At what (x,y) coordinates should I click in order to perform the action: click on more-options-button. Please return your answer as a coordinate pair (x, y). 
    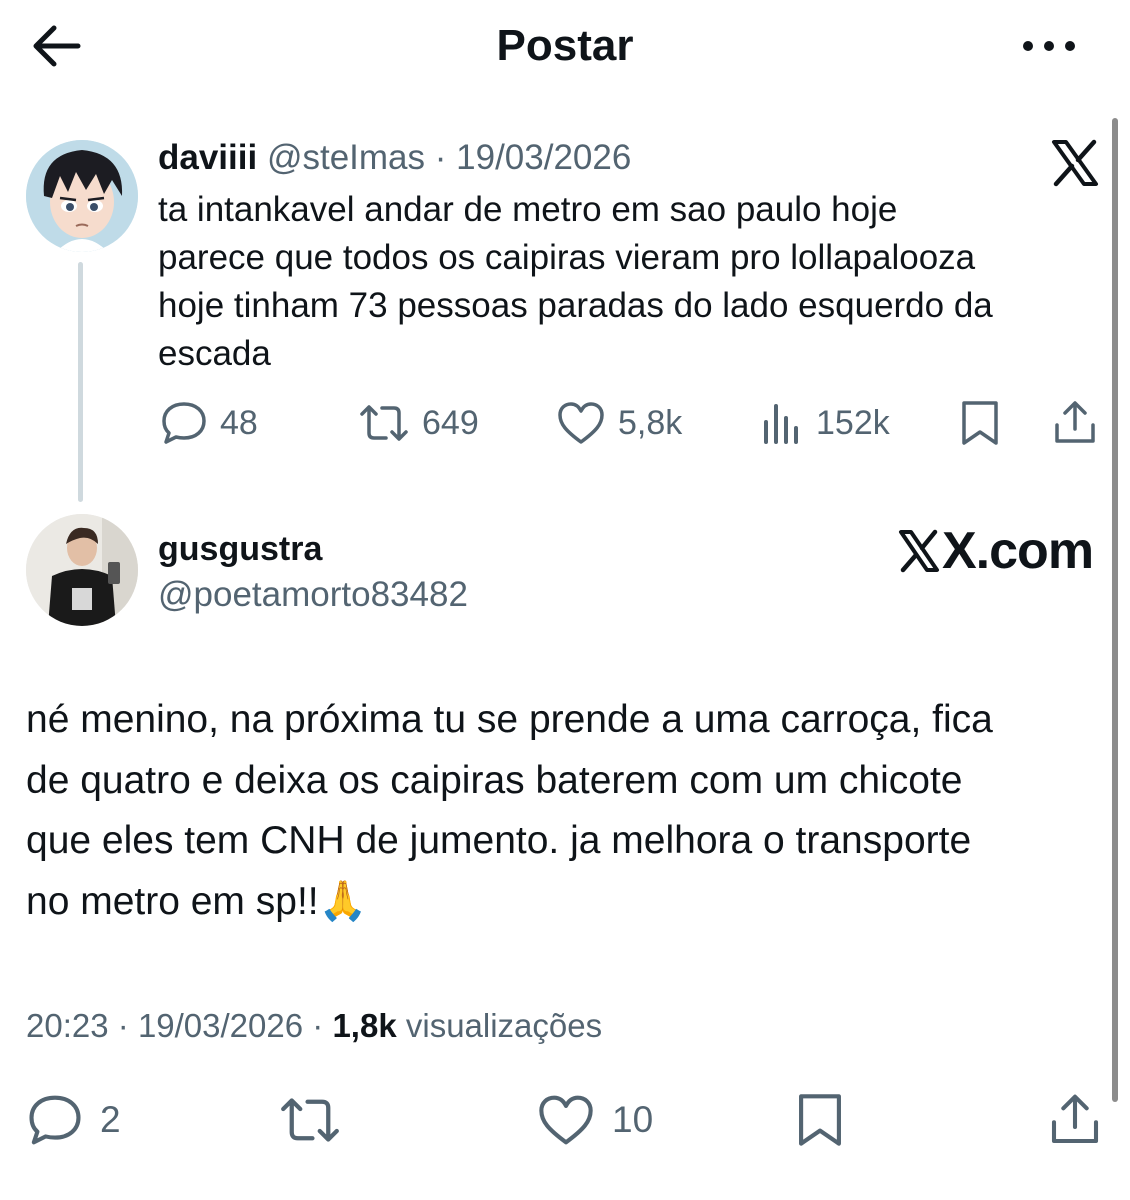
    Looking at the image, I should click on (1049, 46).